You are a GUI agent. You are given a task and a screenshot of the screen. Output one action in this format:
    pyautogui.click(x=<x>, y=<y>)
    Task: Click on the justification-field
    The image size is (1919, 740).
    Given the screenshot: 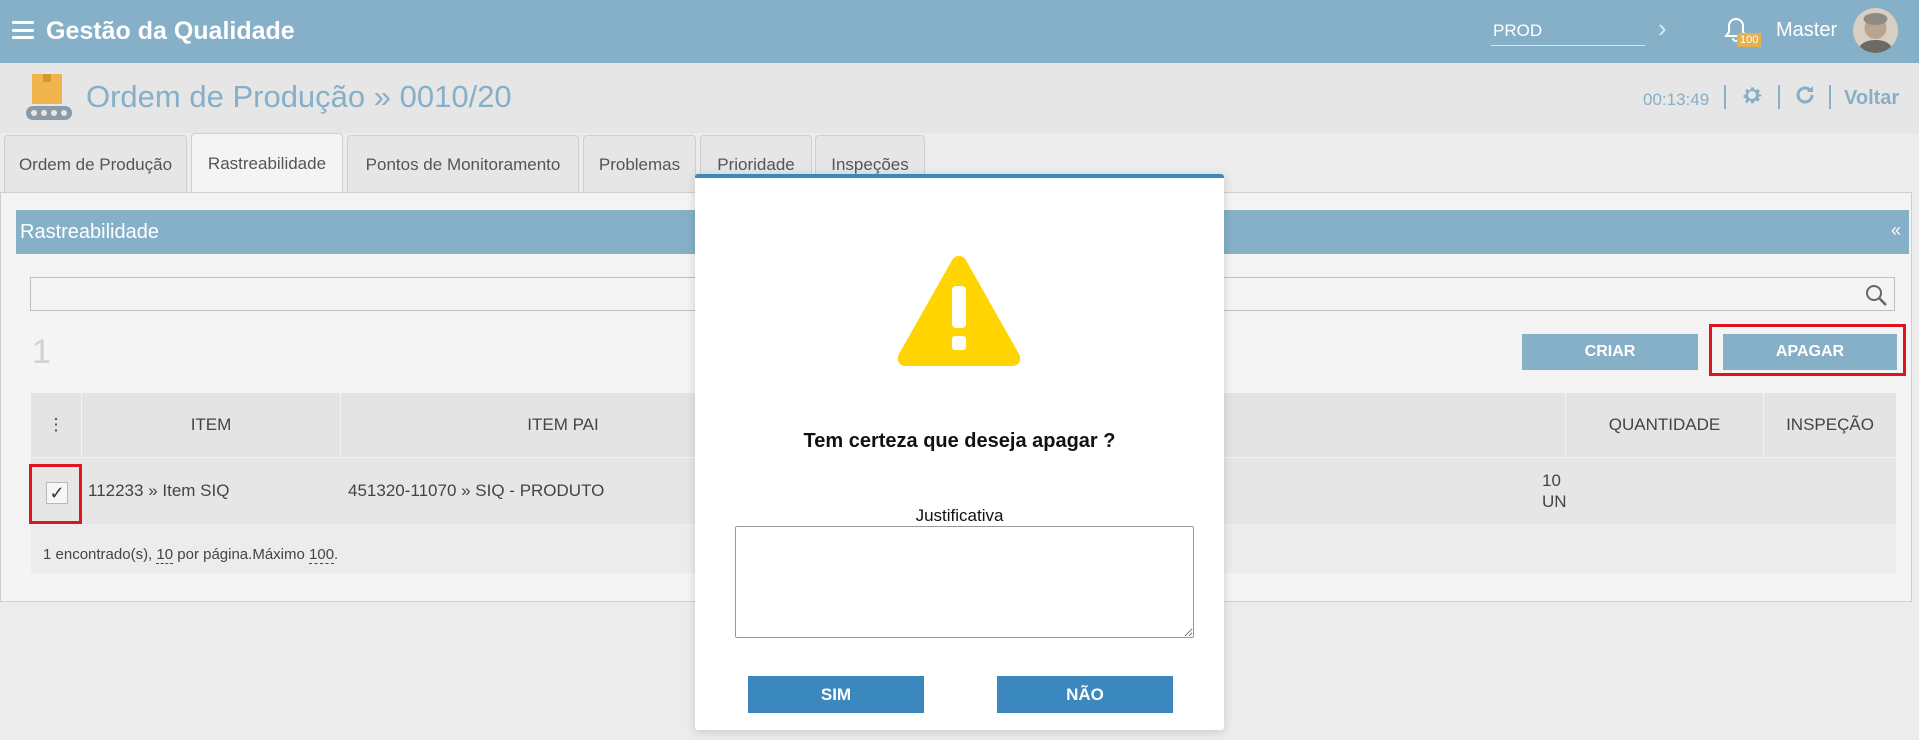 What is the action you would take?
    pyautogui.click(x=964, y=582)
    